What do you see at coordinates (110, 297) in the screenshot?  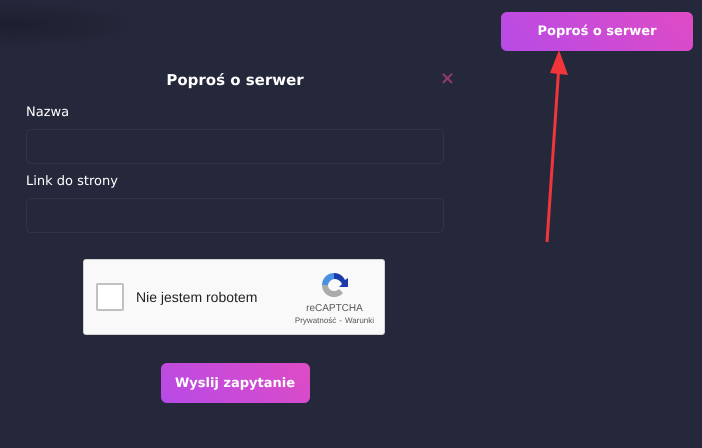 I see `captcha-checkbox` at bounding box center [110, 297].